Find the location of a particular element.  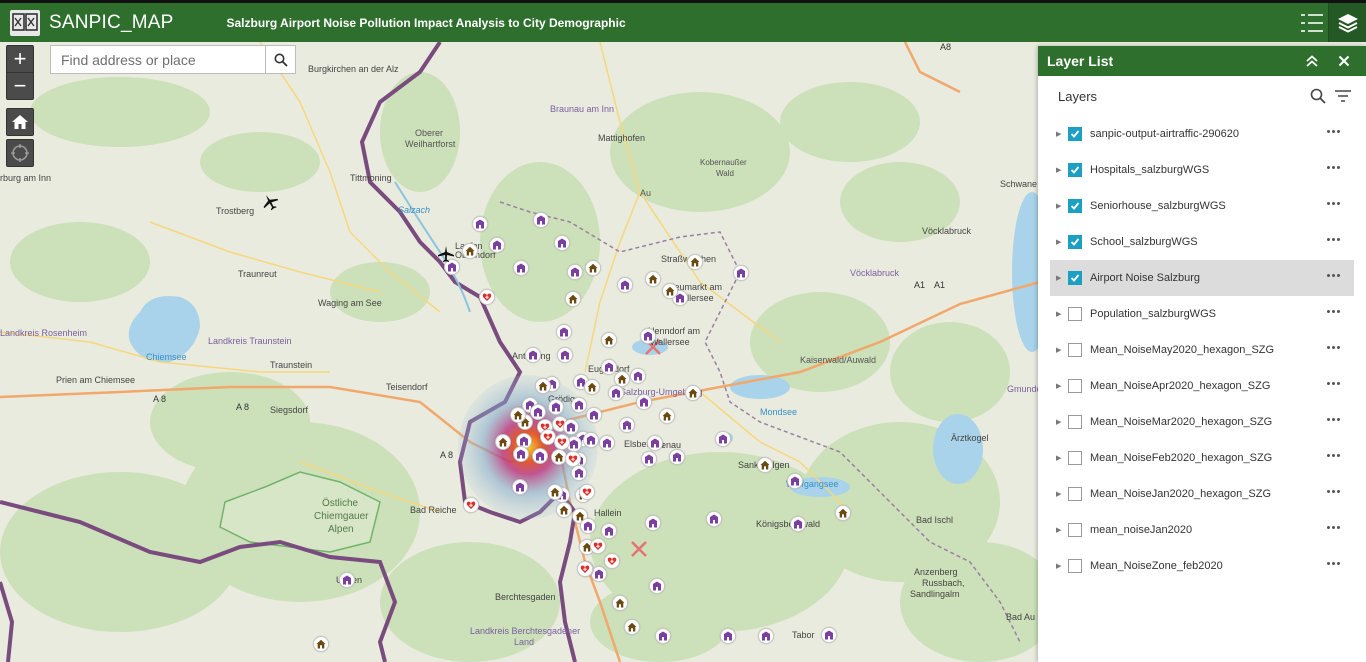

layer-row: ▶ Seniorhouse_salzburgWGS is located at coordinates (1202, 206).